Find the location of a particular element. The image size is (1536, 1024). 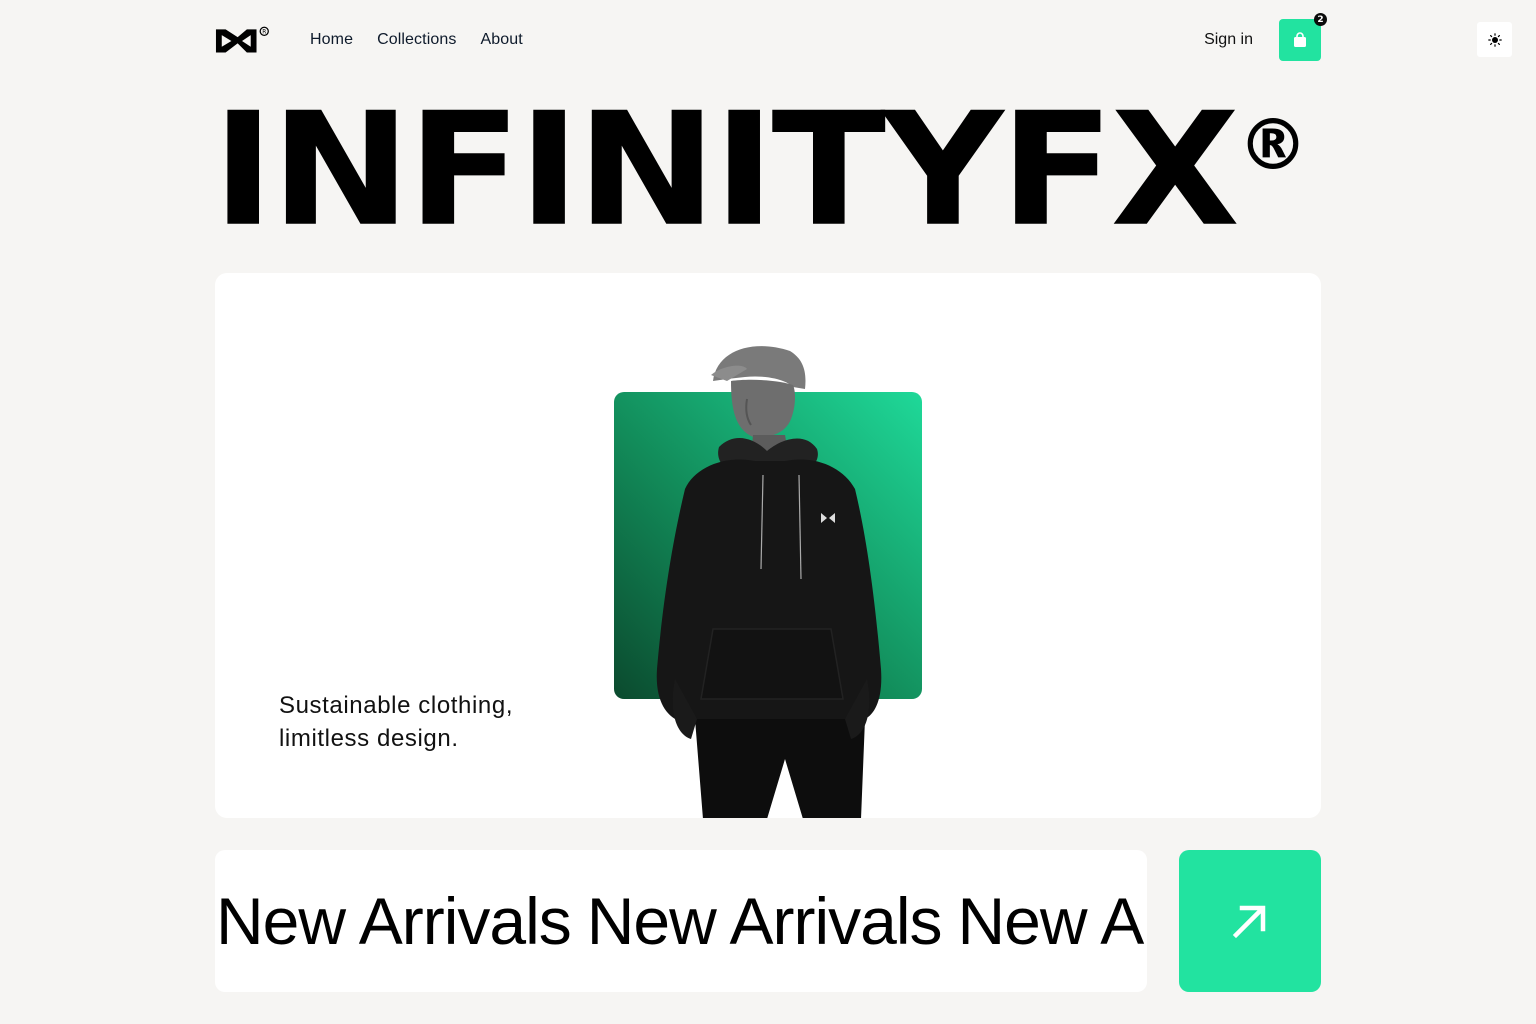

cart-button: 2 is located at coordinates (1303, 37).